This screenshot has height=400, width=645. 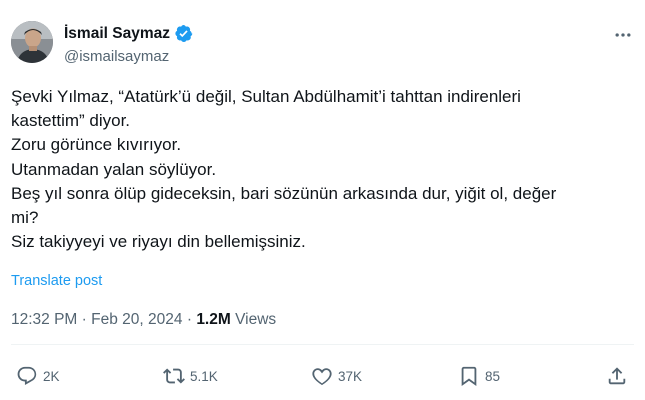 I want to click on author-name-row: İsmail Saymaz, so click(x=128, y=33).